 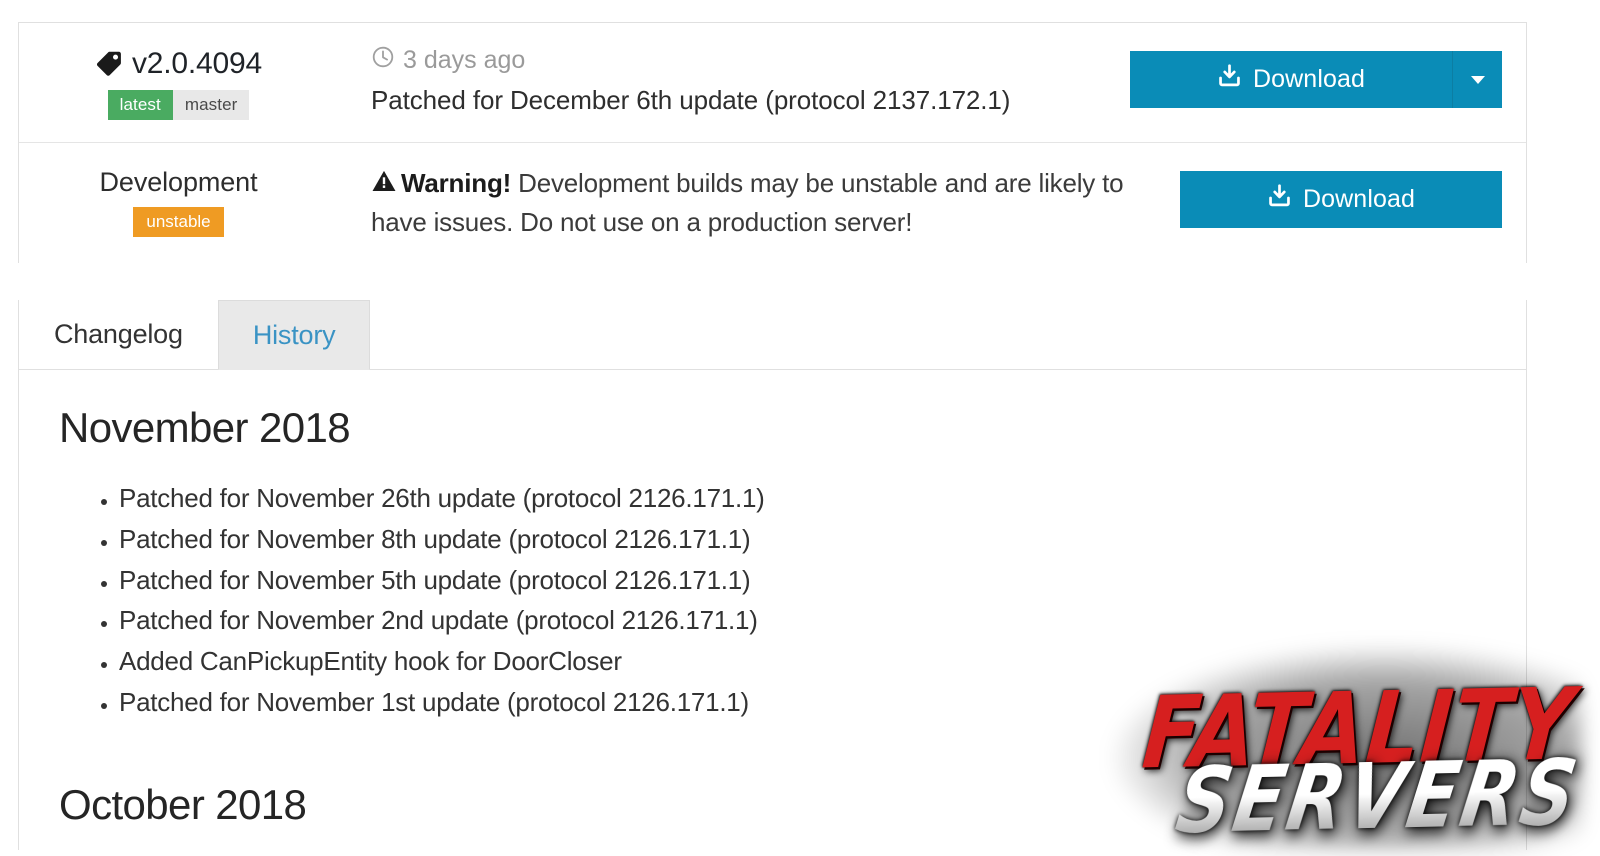 I want to click on development-version-block: Development unstable, so click(x=178, y=201).